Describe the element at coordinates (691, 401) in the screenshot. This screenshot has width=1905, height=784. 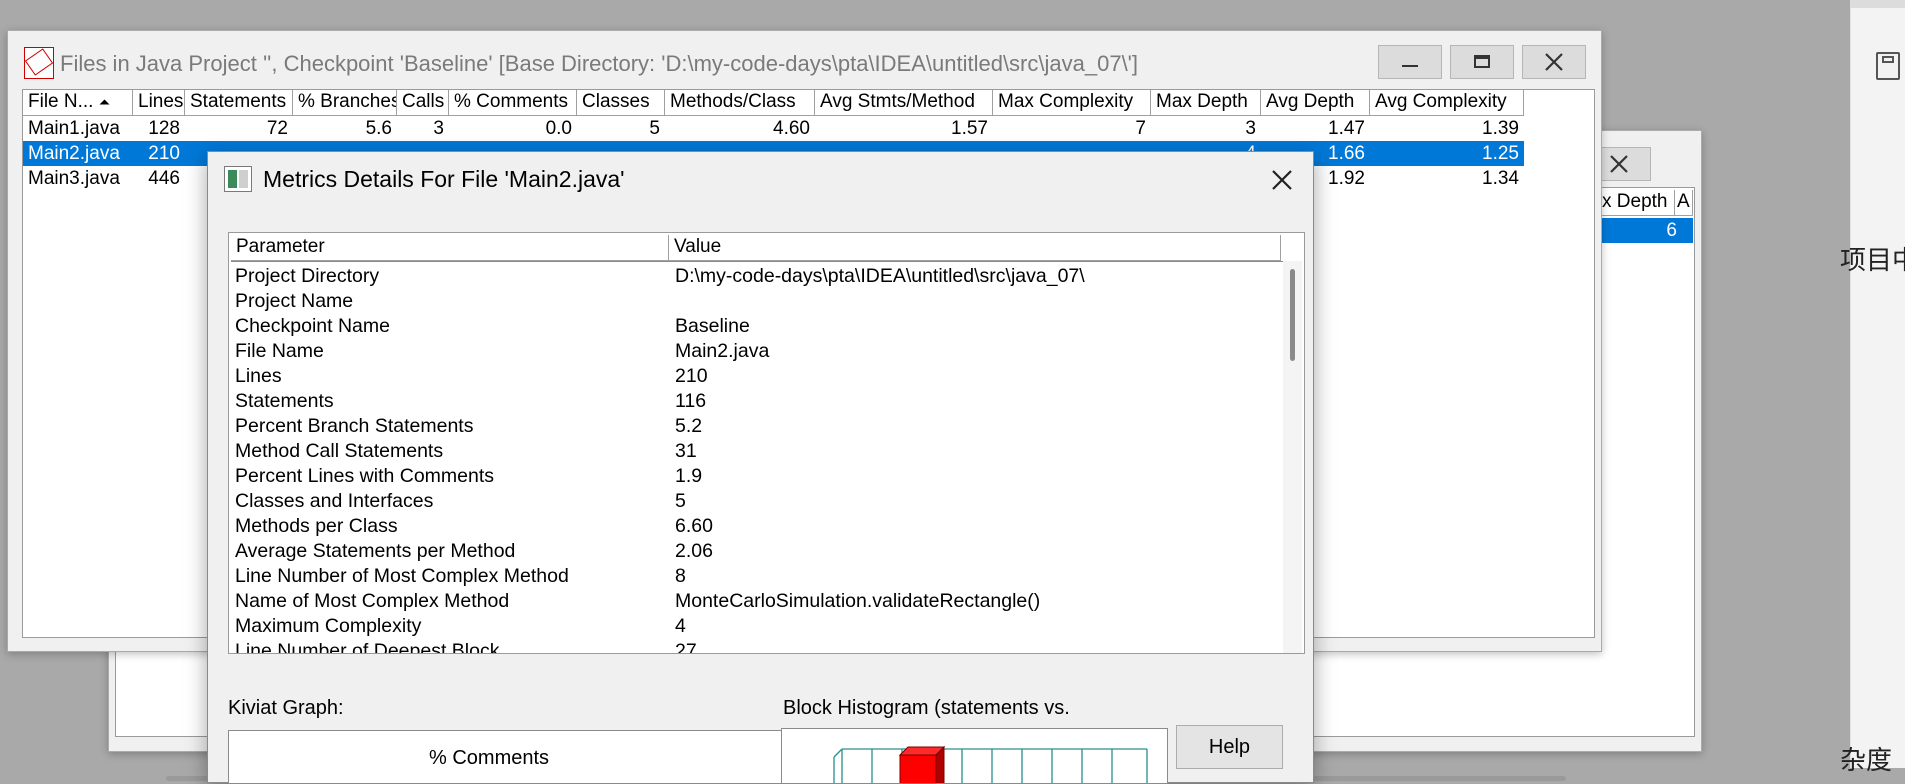
I see `metric-value: 116` at that location.